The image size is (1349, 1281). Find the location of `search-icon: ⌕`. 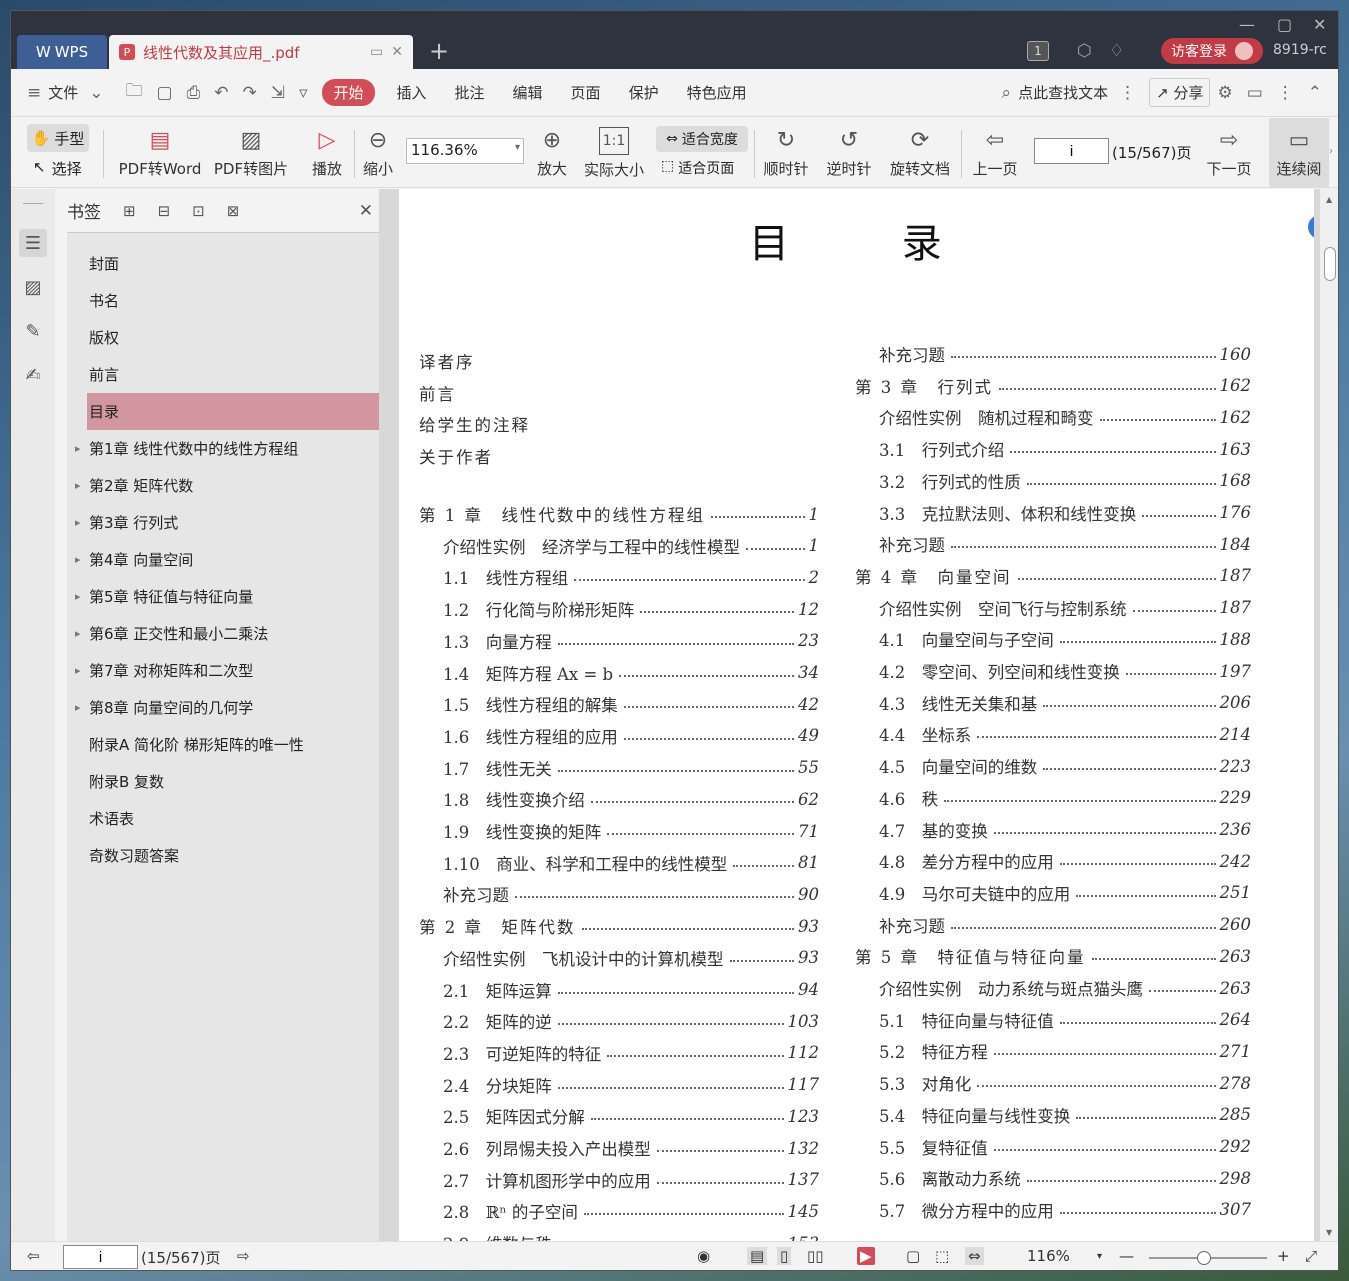

search-icon: ⌕ is located at coordinates (1007, 93).